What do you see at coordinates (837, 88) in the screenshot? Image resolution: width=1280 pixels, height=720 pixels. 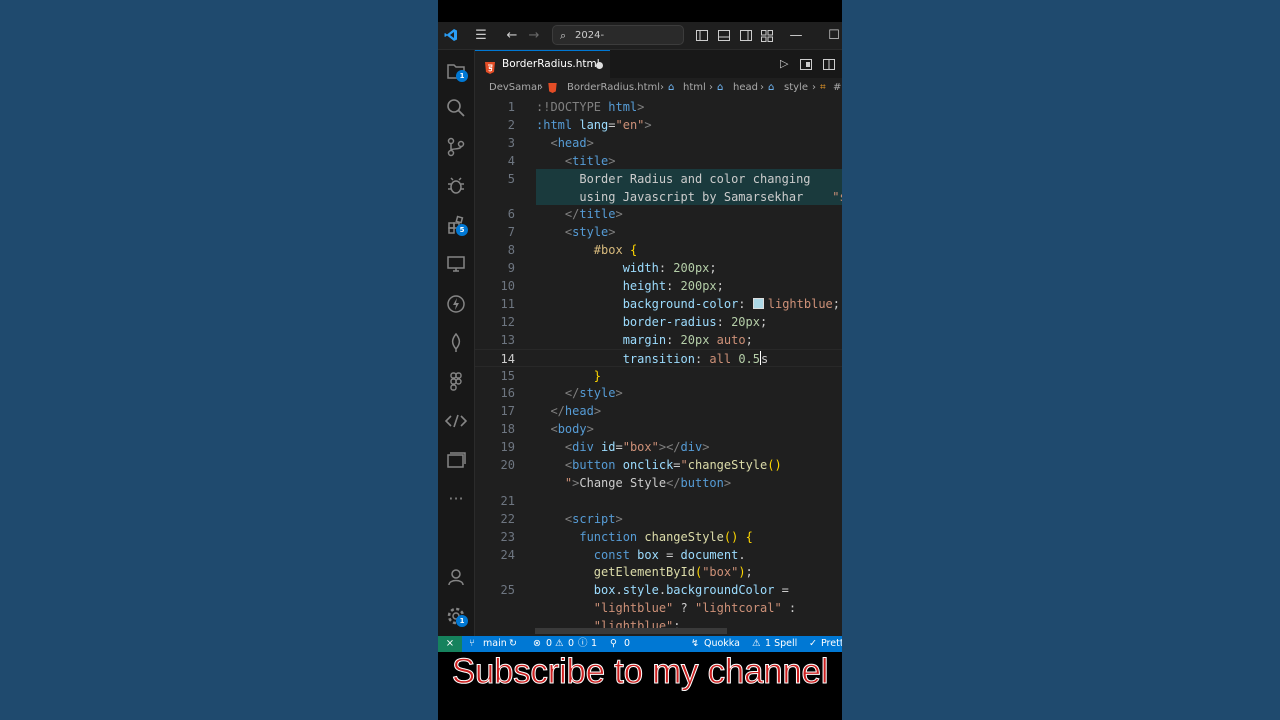 I see `breadcrumb-selector: #` at bounding box center [837, 88].